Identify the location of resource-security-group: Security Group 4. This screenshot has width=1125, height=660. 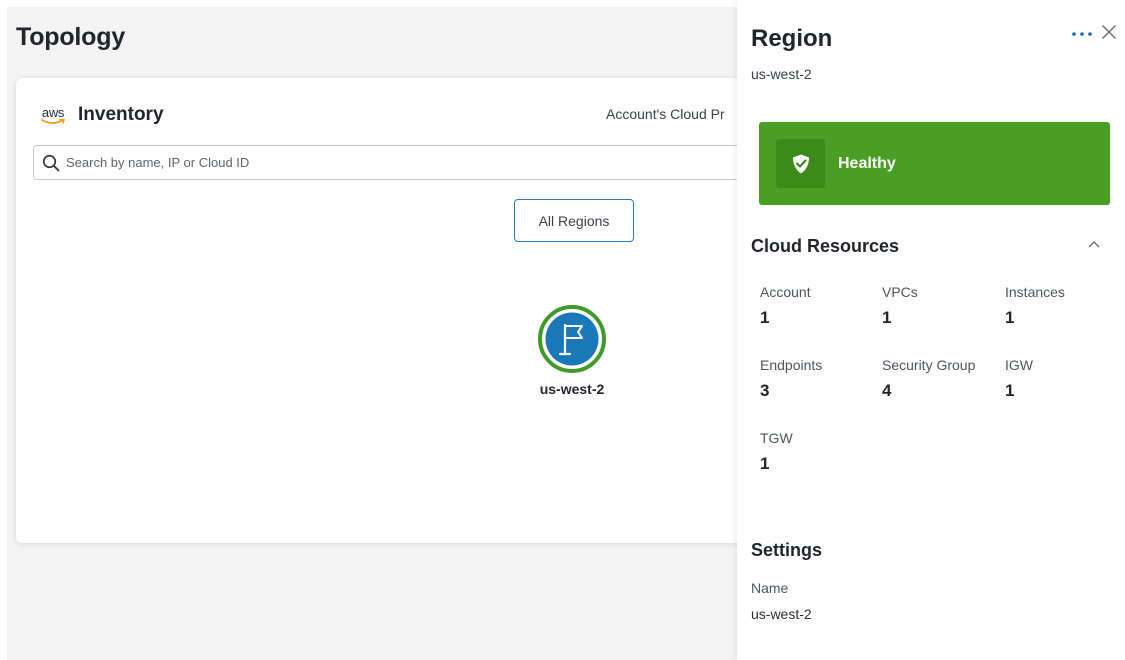
(928, 379).